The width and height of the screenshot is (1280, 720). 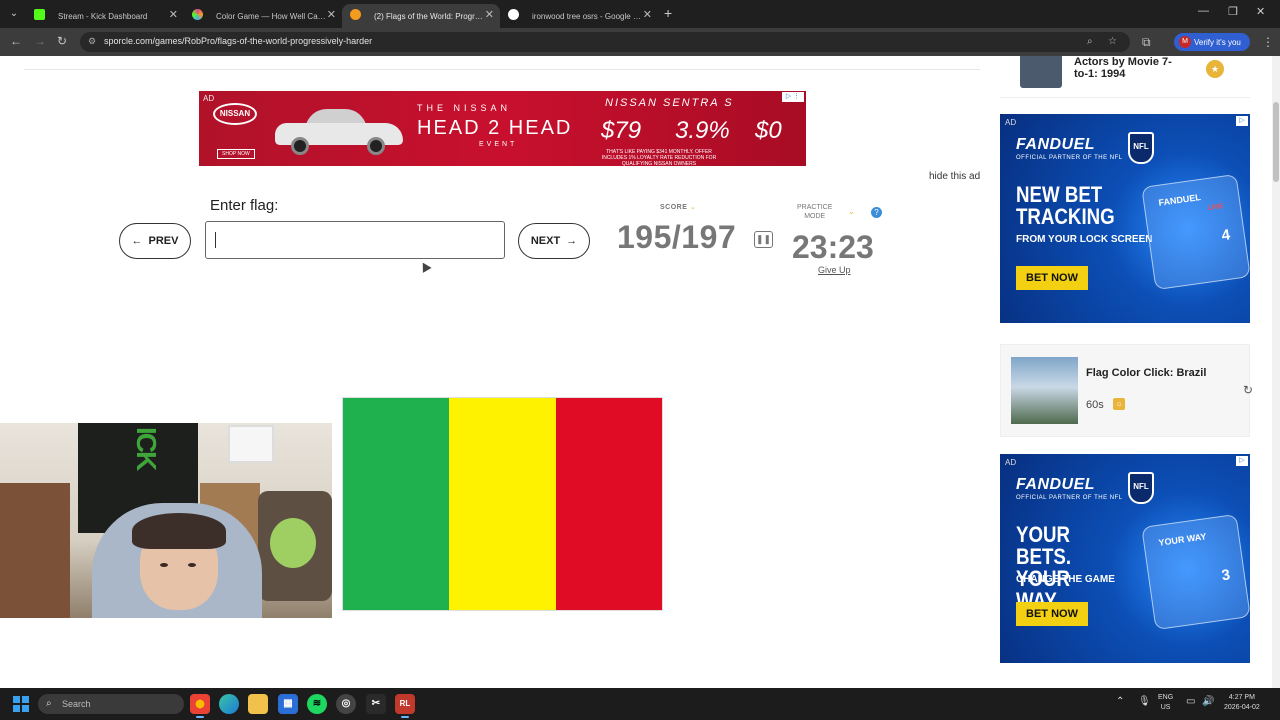 I want to click on close-window-icon: ✕, so click(x=1260, y=11).